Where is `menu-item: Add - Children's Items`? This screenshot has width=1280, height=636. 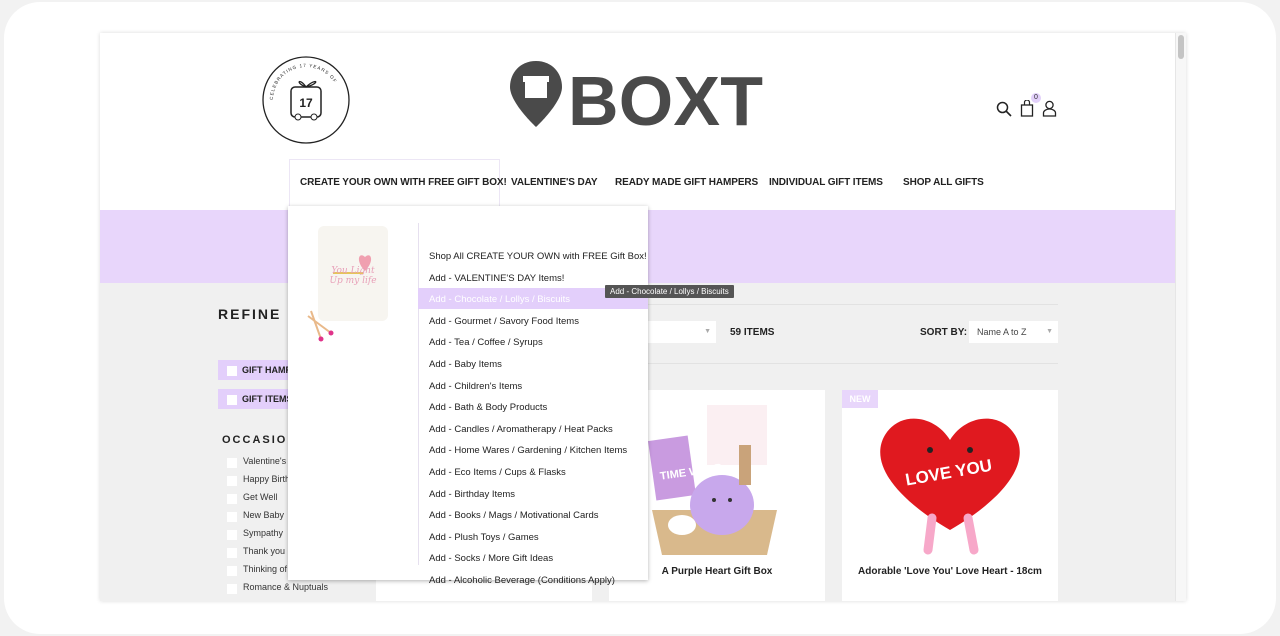 menu-item: Add - Children's Items is located at coordinates (533, 385).